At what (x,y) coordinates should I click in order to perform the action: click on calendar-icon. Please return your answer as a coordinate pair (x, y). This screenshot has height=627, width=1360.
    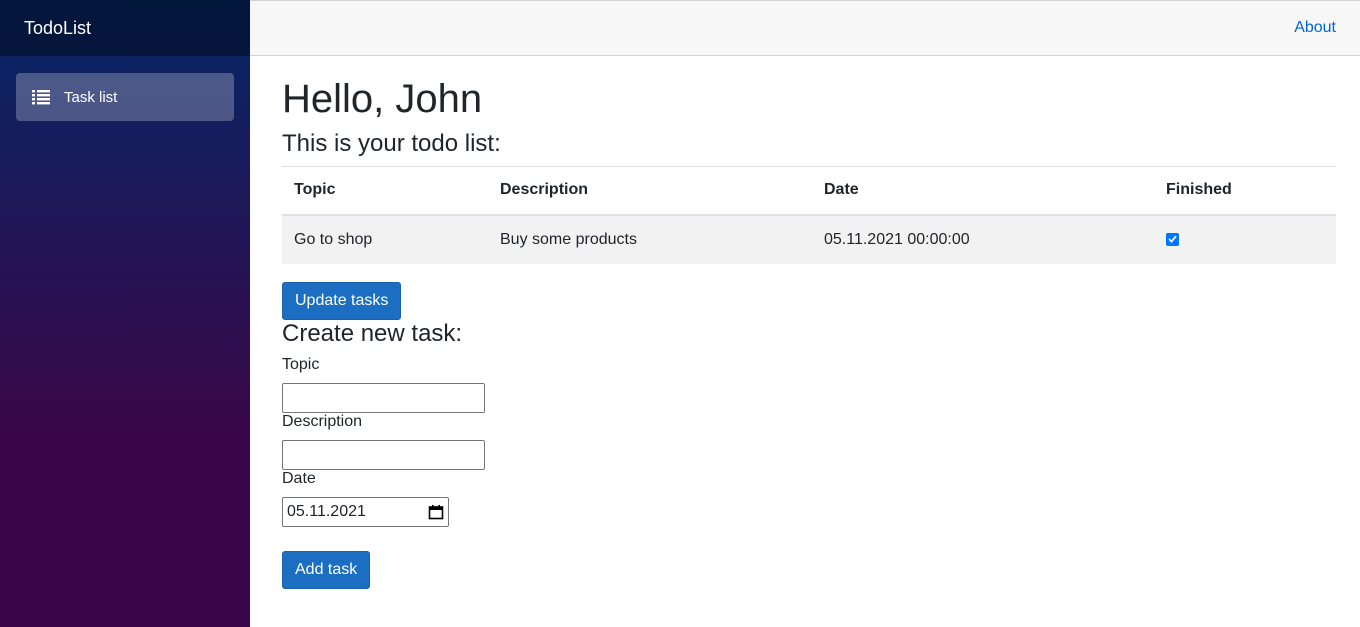
    Looking at the image, I should click on (436, 512).